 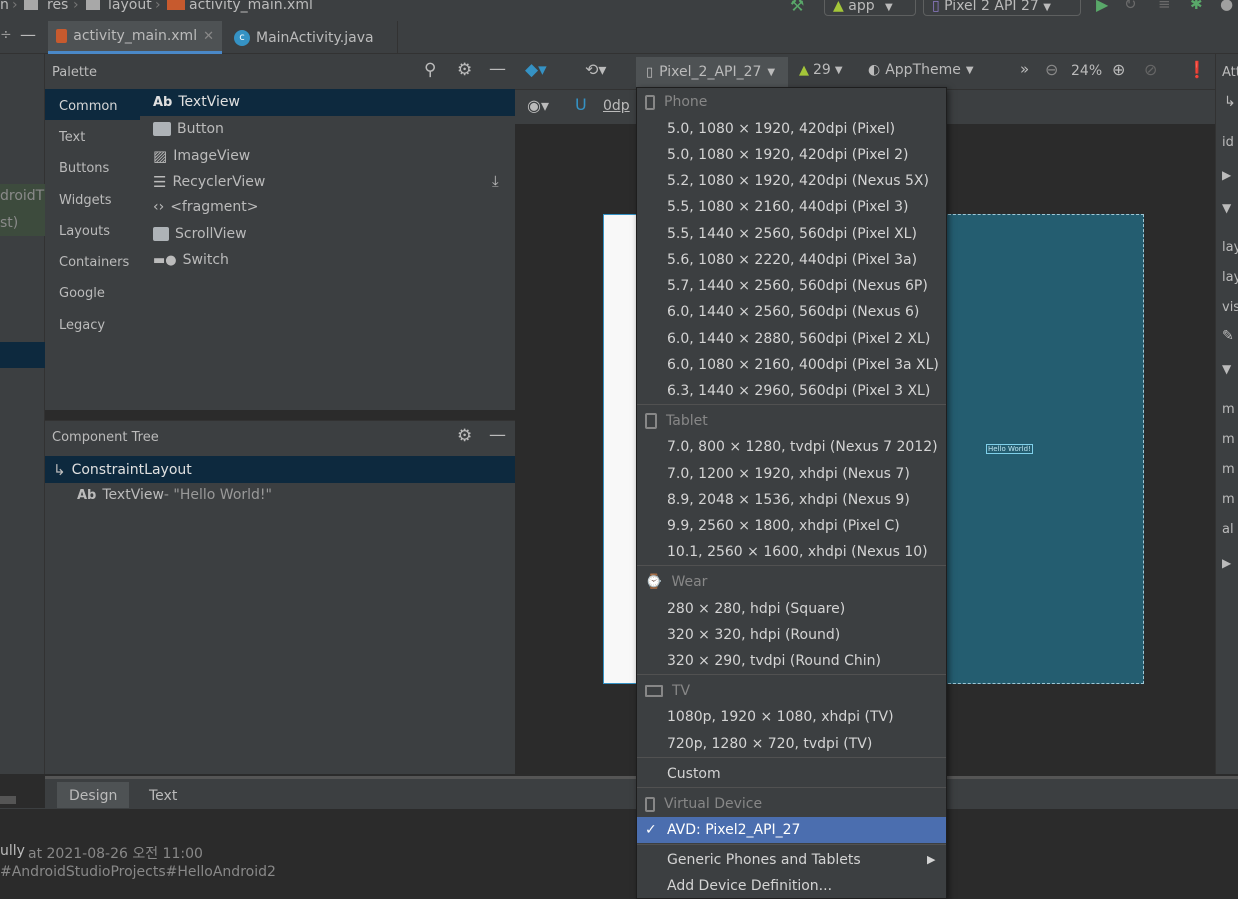 What do you see at coordinates (251, 6) in the screenshot?
I see `breadcrumb-file: activity_main.xml` at bounding box center [251, 6].